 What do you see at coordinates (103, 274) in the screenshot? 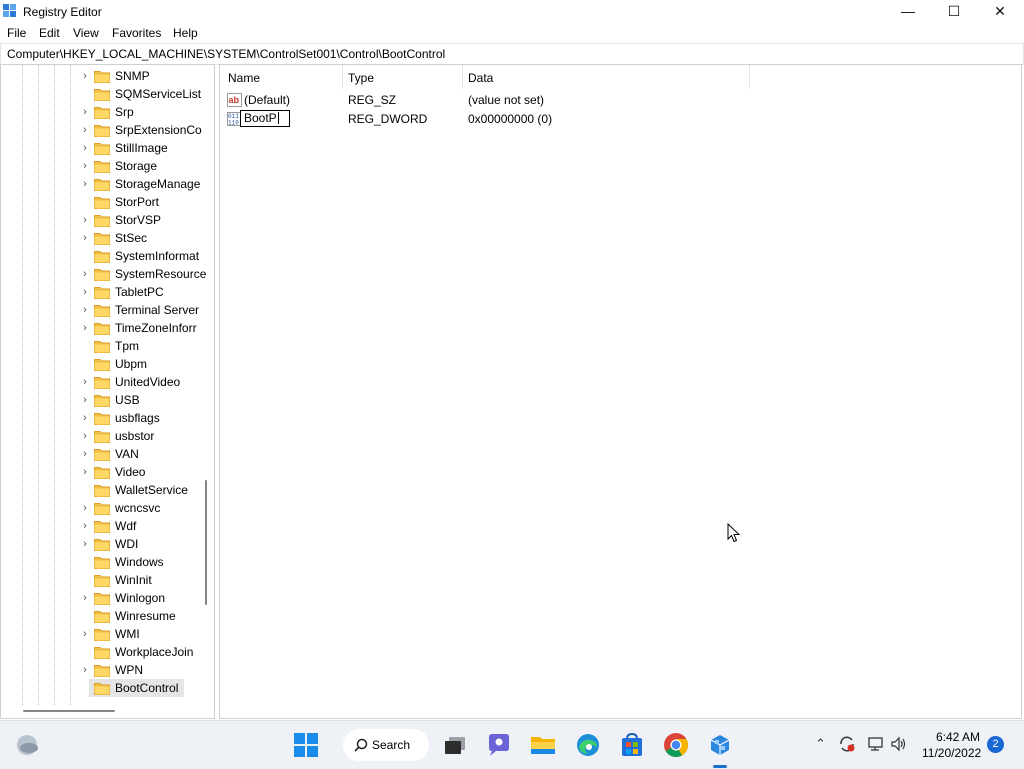
I see `tree-item: › SystemResource` at bounding box center [103, 274].